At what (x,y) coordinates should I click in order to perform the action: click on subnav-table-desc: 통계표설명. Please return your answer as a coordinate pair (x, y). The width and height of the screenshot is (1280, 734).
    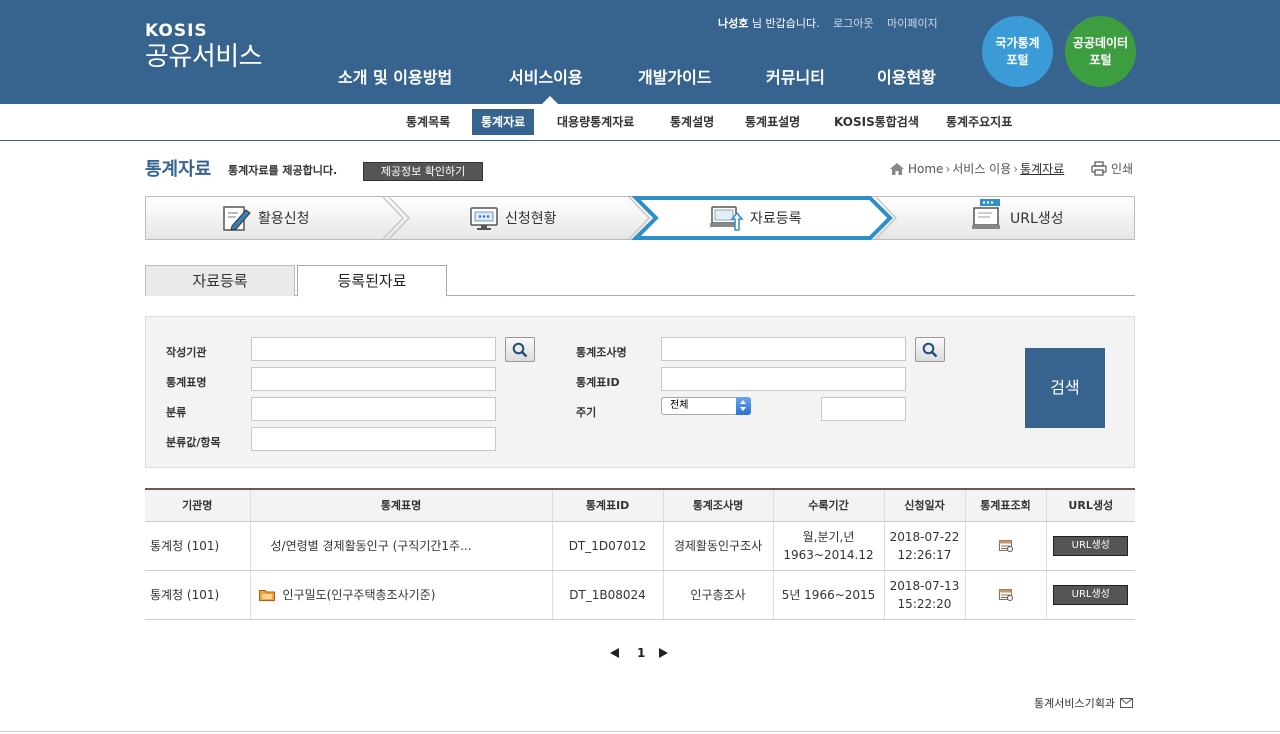
    Looking at the image, I should click on (772, 122).